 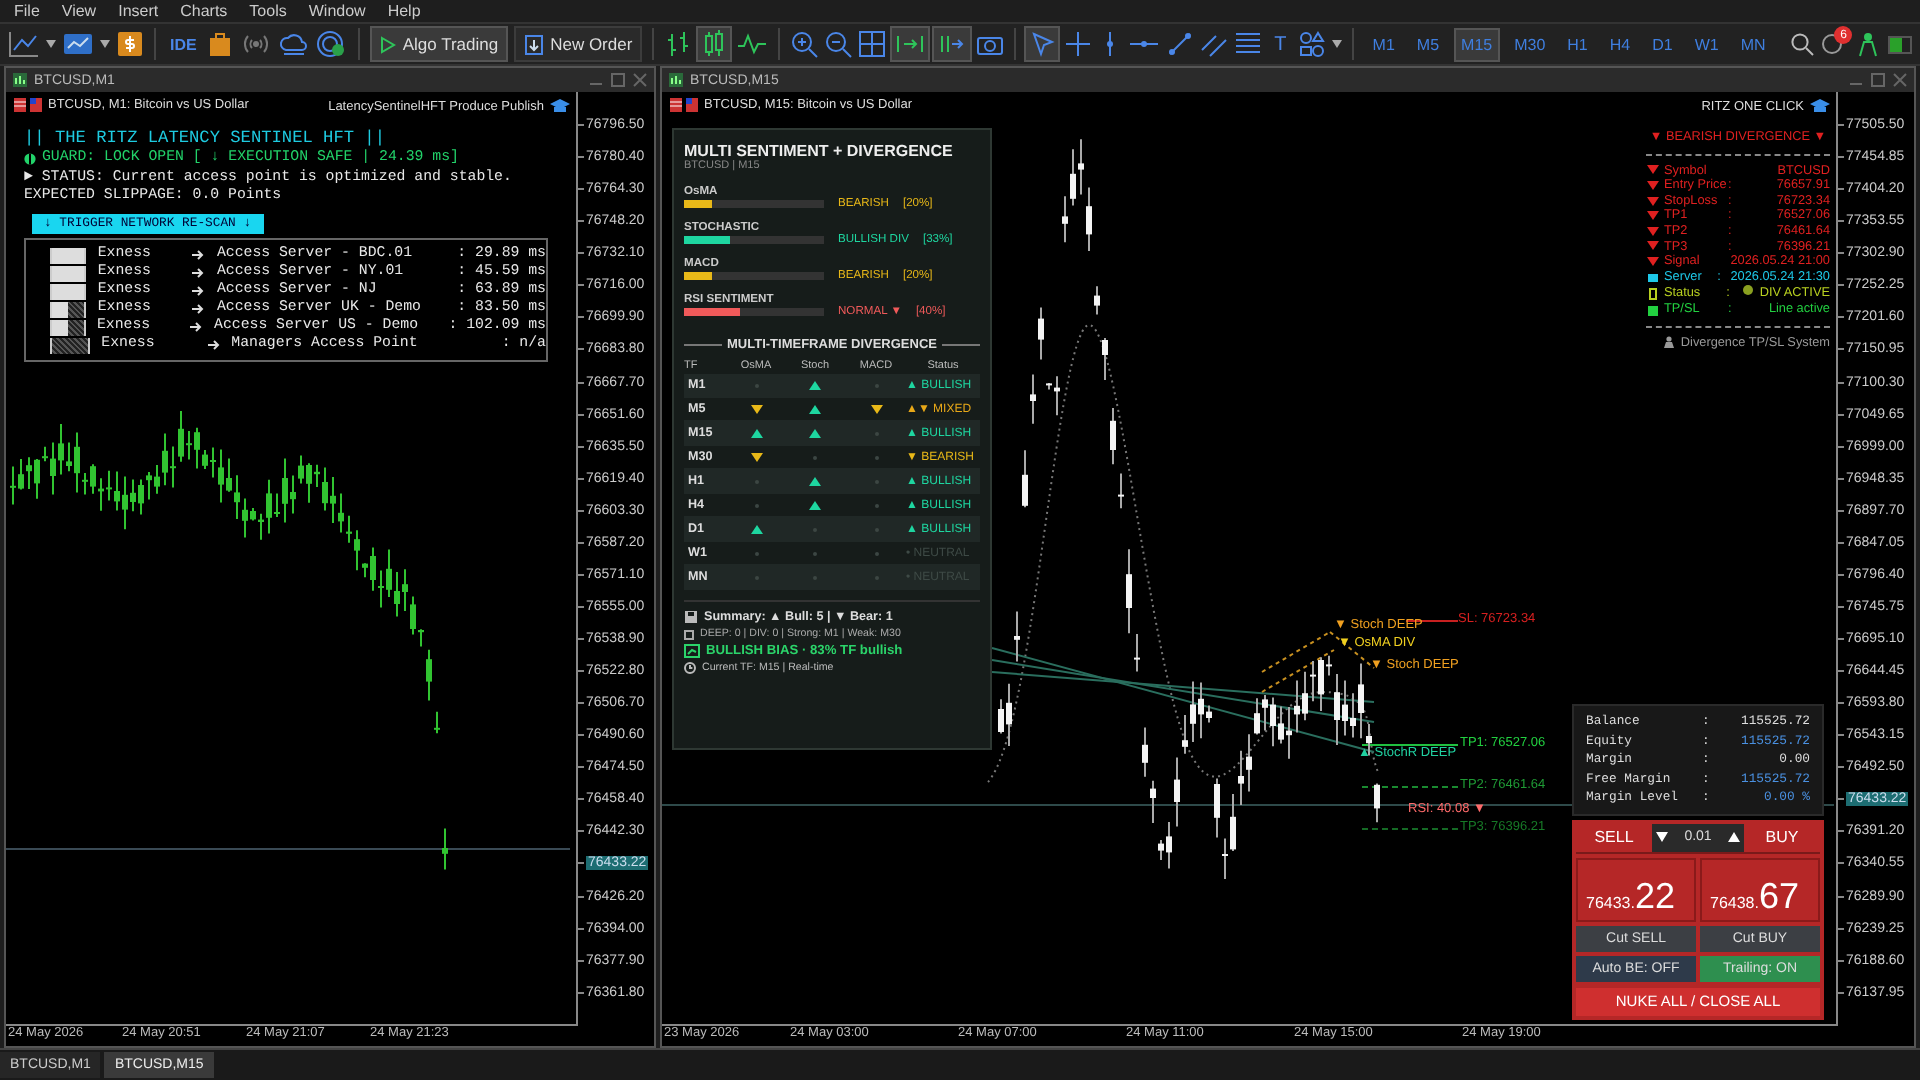 What do you see at coordinates (130, 44) in the screenshot?
I see `dollar-icon` at bounding box center [130, 44].